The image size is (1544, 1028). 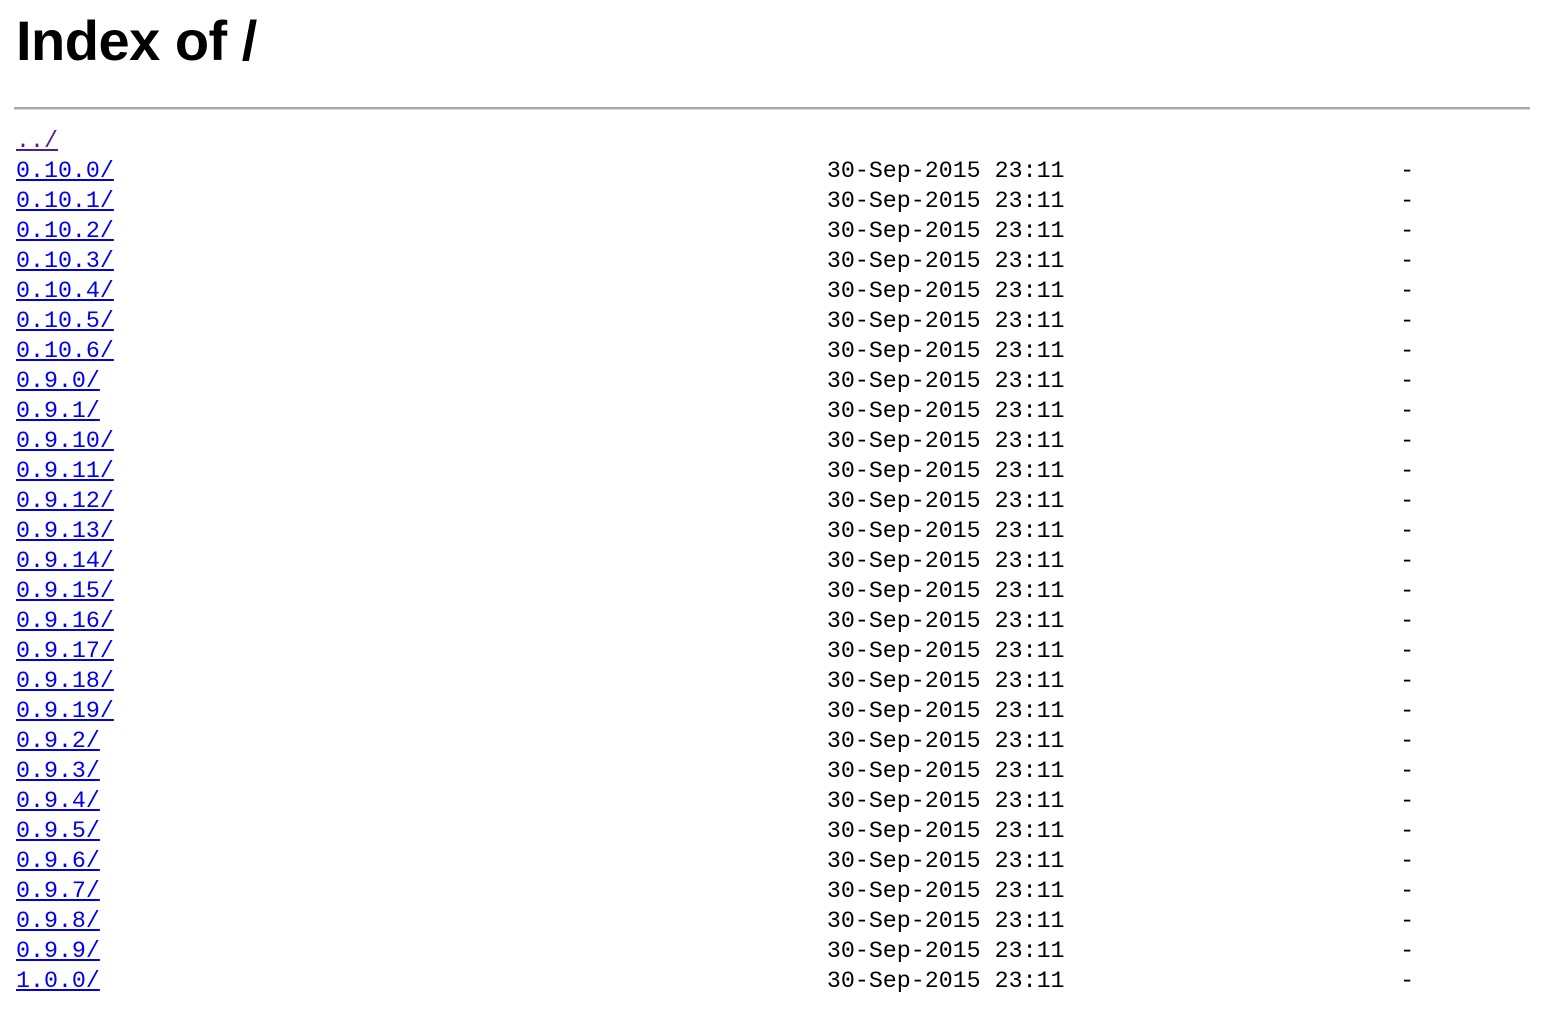 What do you see at coordinates (65, 561) in the screenshot?
I see `directory-link: 0.9.14/` at bounding box center [65, 561].